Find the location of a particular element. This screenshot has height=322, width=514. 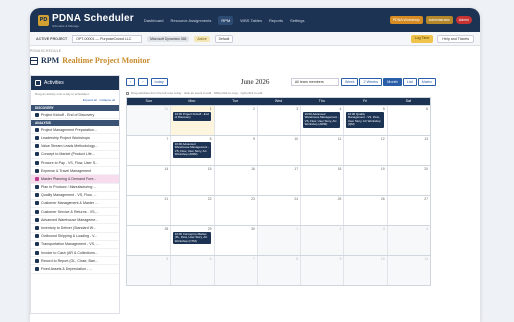

day-cell: 13 is located at coordinates (408, 150).